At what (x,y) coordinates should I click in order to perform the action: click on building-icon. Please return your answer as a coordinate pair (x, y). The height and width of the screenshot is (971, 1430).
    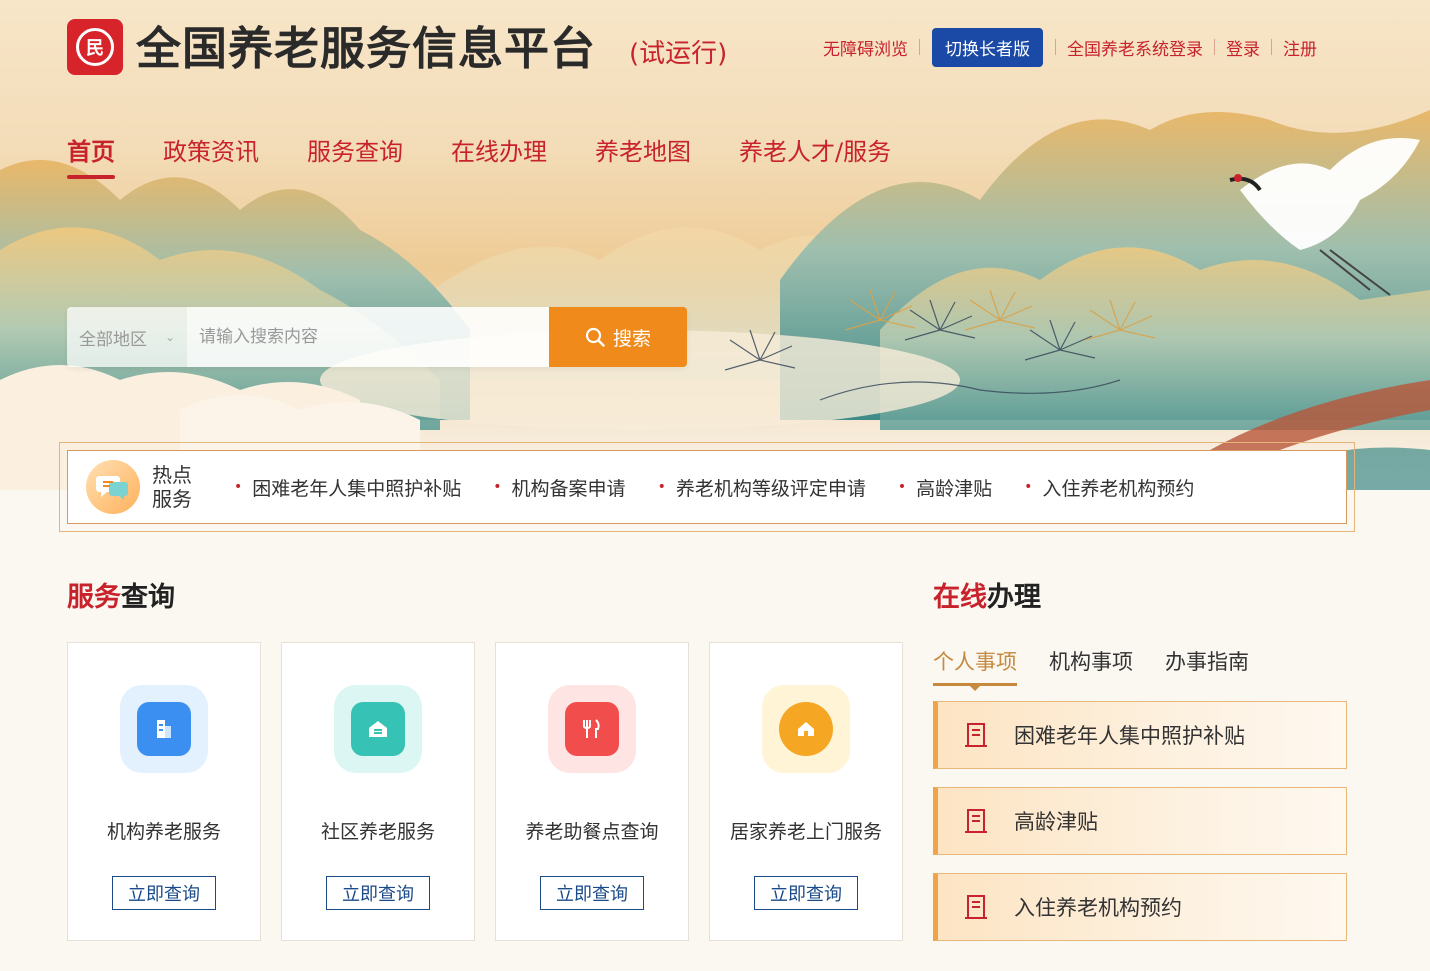
    Looking at the image, I should click on (164, 729).